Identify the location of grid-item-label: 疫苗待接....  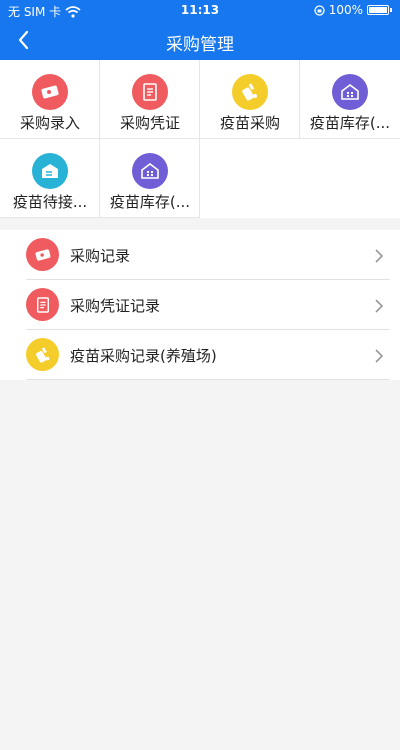
(50, 202).